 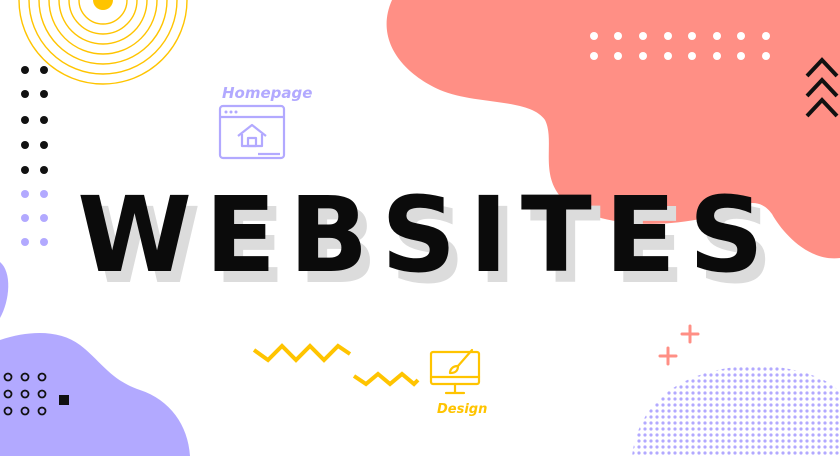 What do you see at coordinates (455, 371) in the screenshot?
I see `design-monitor-icon` at bounding box center [455, 371].